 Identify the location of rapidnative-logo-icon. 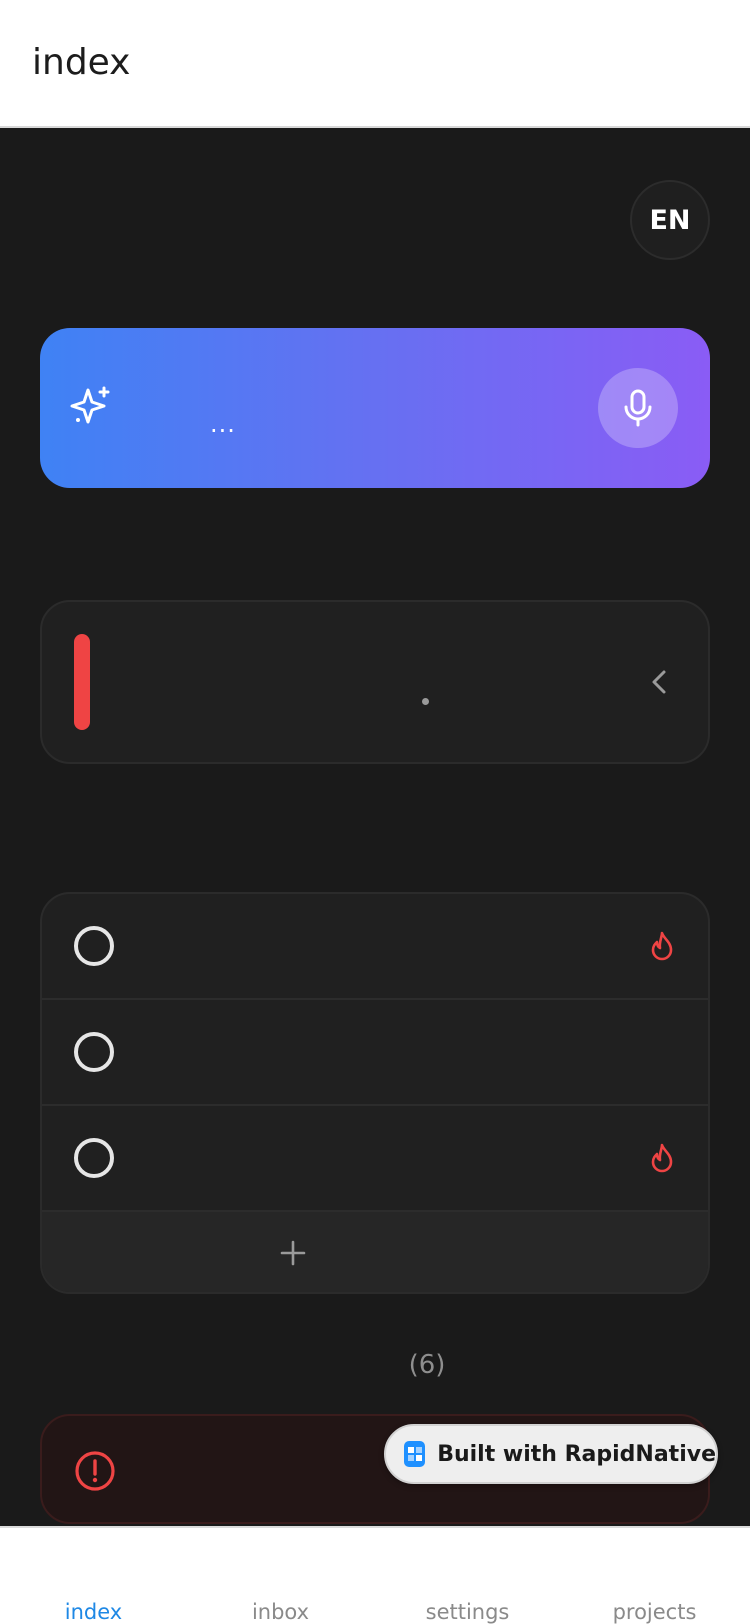
(415, 1454).